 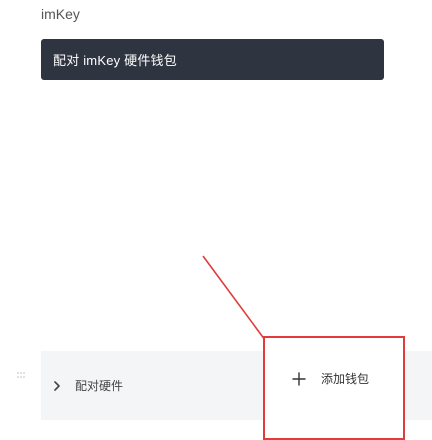 I want to click on add-wallet-button: 添加钱包, so click(x=330, y=378).